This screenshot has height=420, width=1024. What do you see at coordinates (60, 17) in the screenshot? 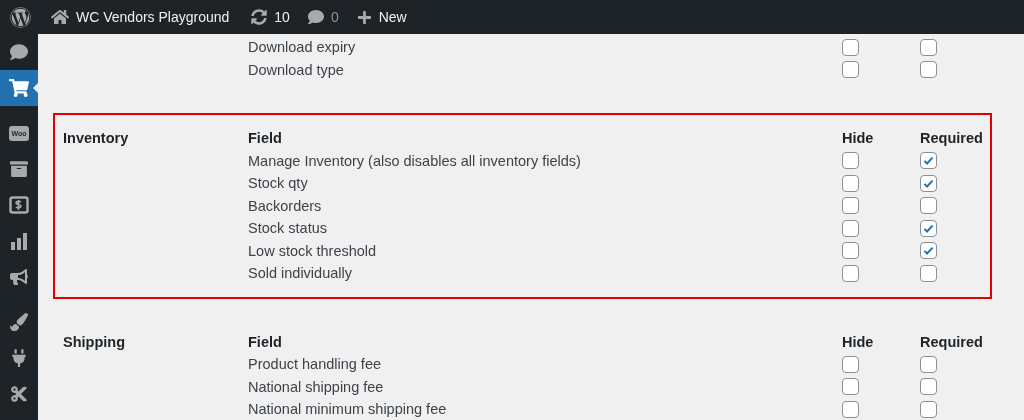
I see `home-icon` at bounding box center [60, 17].